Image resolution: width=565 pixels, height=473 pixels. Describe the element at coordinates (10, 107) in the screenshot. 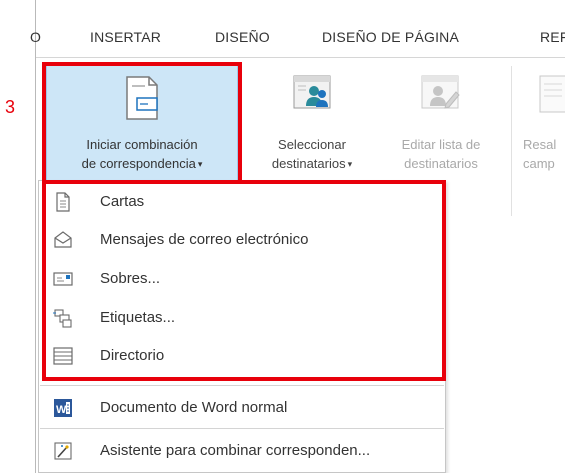

I see `step-number: 3` at that location.